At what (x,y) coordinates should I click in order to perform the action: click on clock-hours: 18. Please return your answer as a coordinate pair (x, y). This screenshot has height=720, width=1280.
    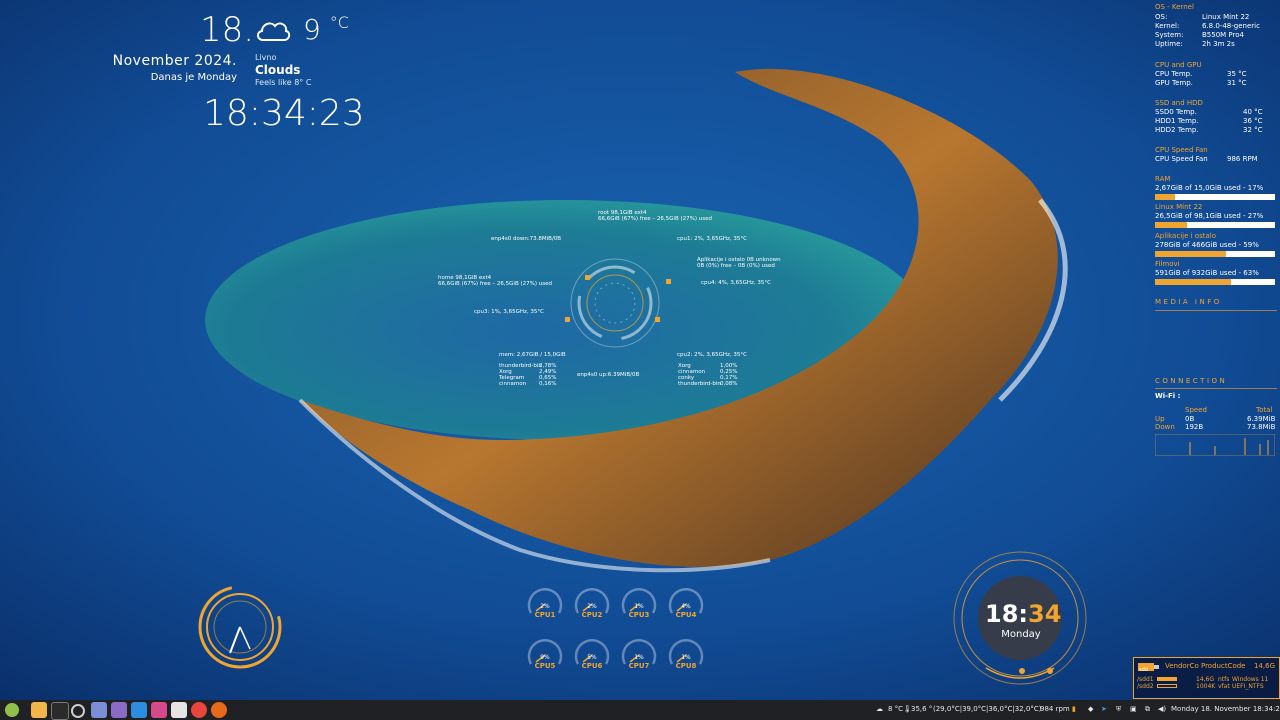
    Looking at the image, I should click on (1002, 614).